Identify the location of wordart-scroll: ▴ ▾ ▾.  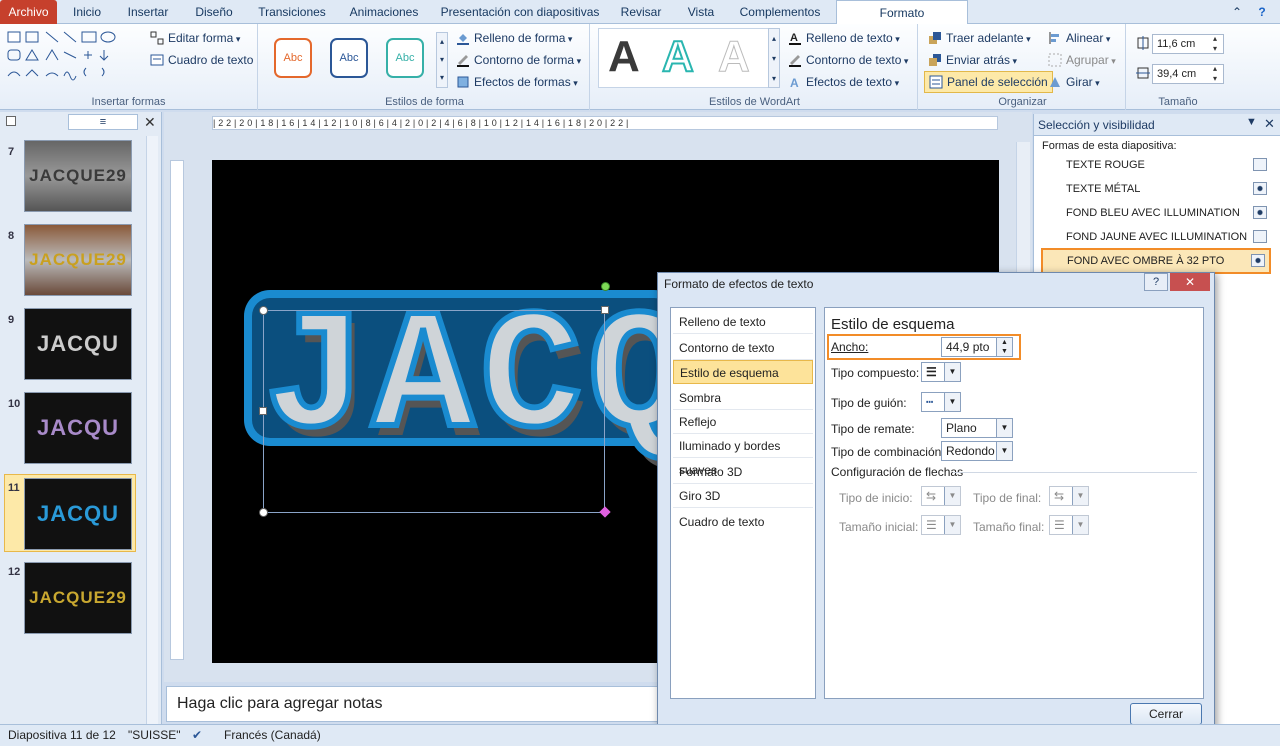
(774, 58).